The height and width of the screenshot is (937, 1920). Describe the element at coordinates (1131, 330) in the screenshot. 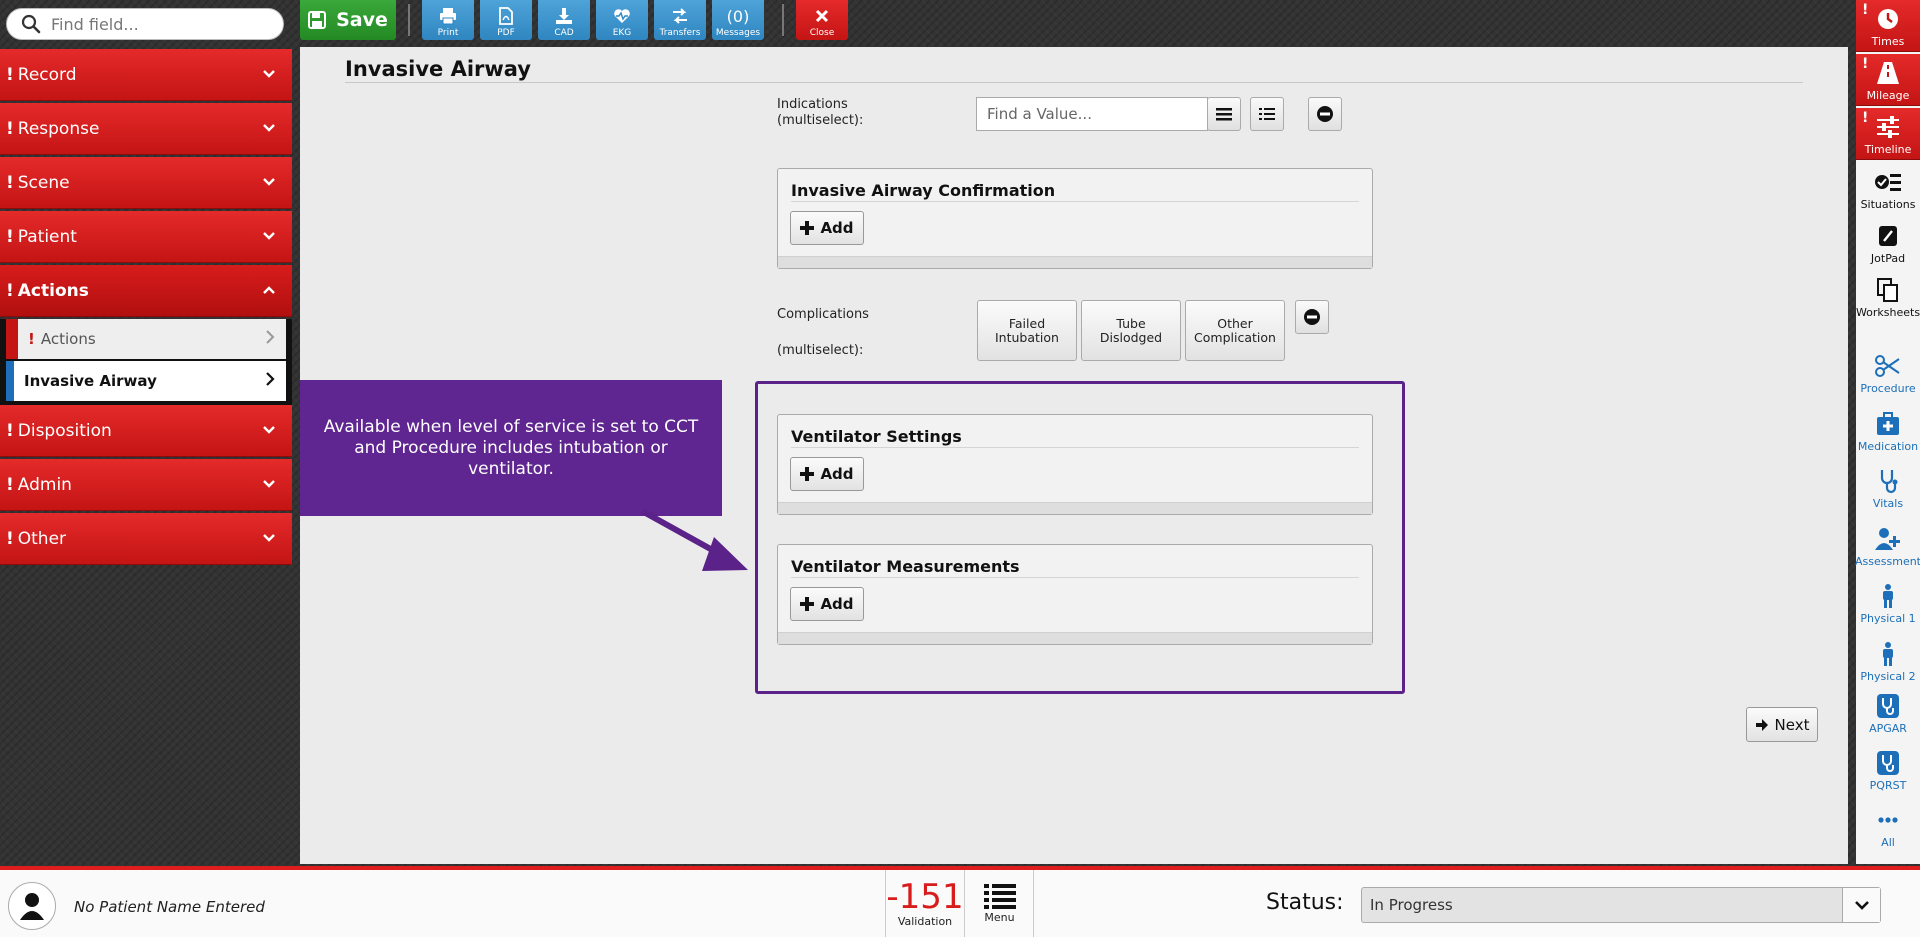

I see `complication-tube-dislodged: Tube Dislodged` at that location.